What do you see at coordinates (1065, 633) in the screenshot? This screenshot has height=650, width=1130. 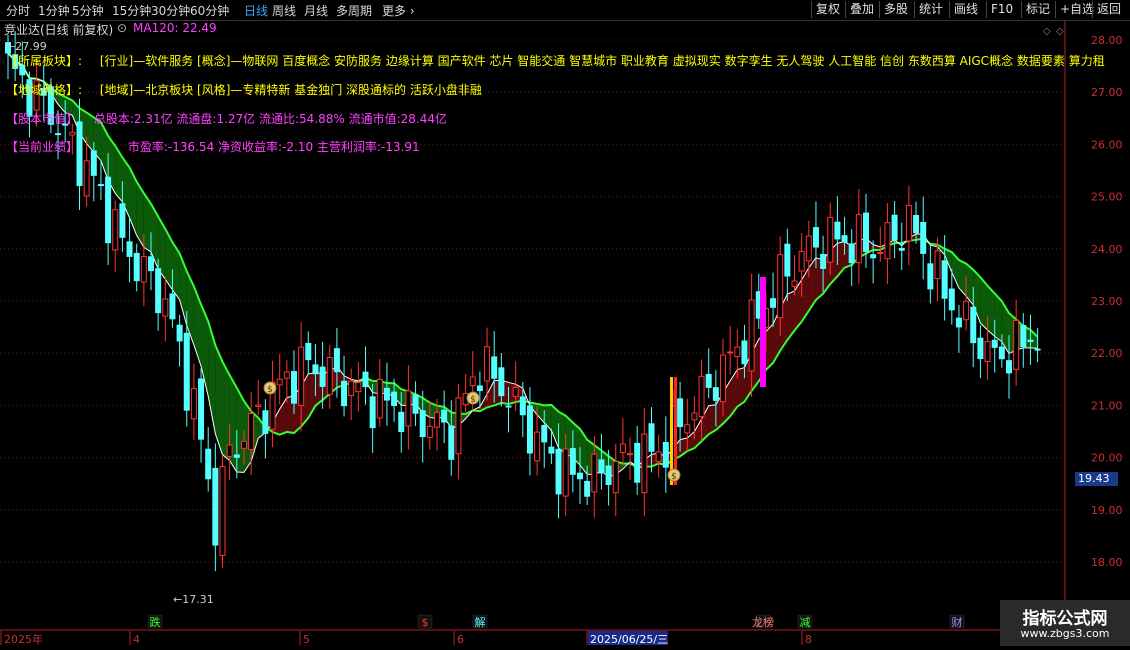 I see `watermark-url: www.zbgs3.com` at bounding box center [1065, 633].